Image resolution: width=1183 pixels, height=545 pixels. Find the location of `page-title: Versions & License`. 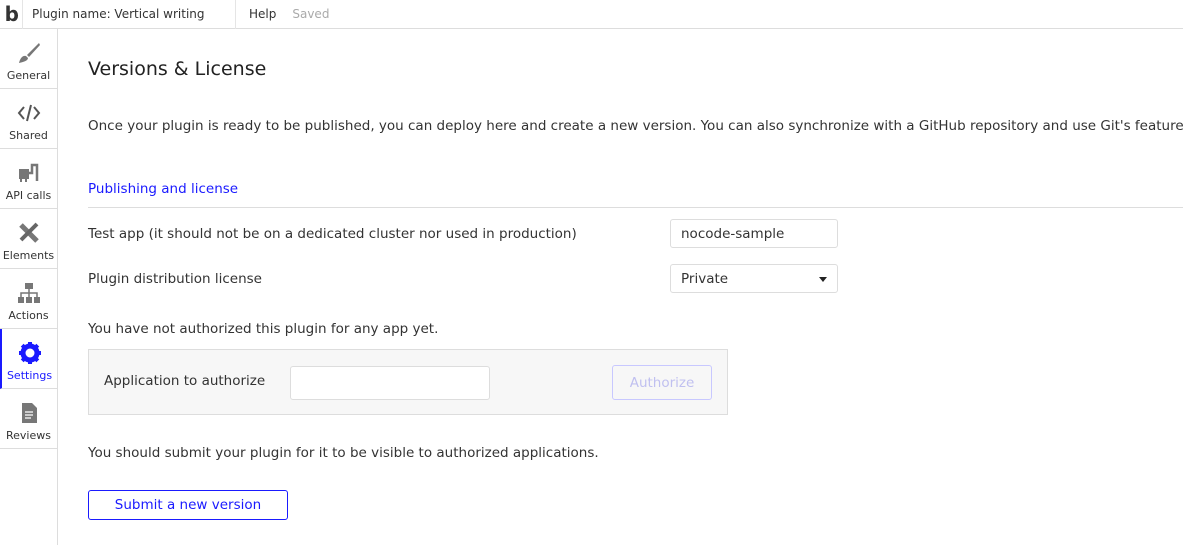

page-title: Versions & License is located at coordinates (177, 69).